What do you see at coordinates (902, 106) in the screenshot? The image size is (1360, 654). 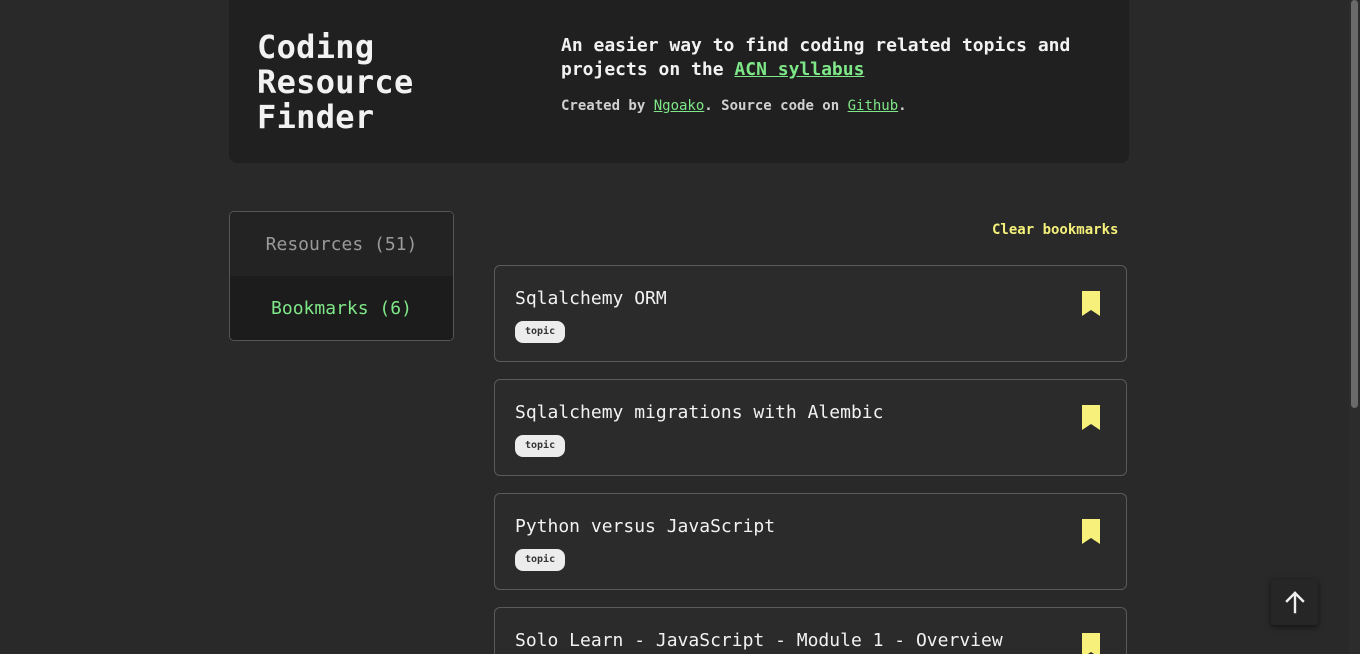 I see `credits-suffix: .` at bounding box center [902, 106].